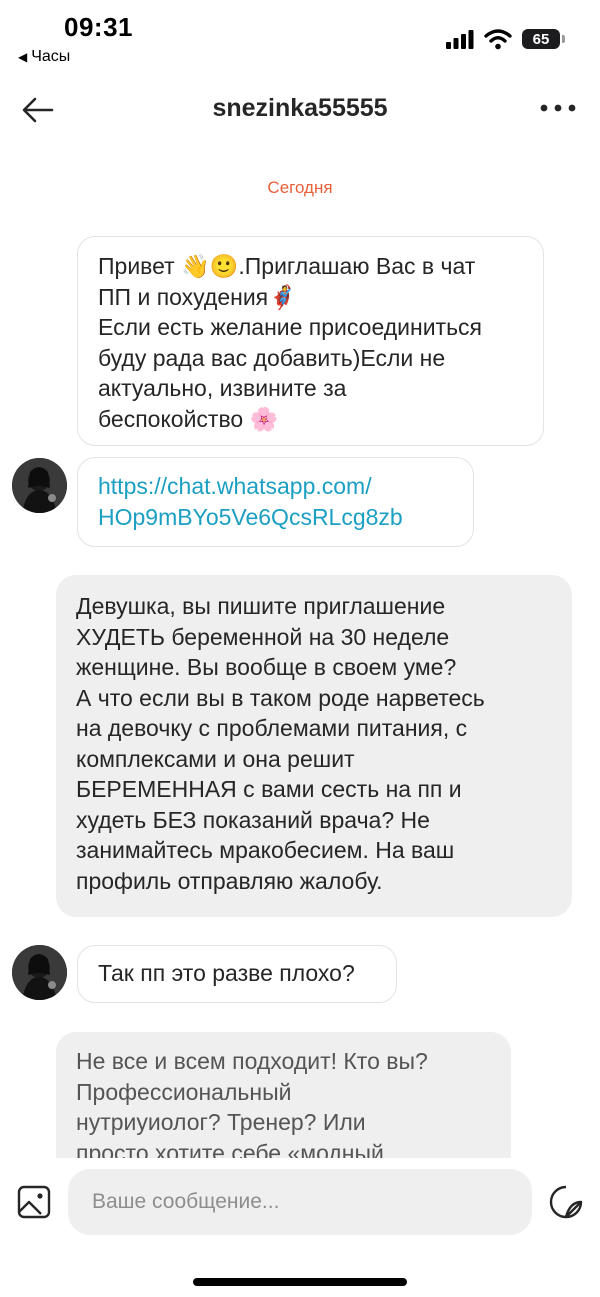 This screenshot has height=1297, width=600. I want to click on wifi-icon, so click(498, 39).